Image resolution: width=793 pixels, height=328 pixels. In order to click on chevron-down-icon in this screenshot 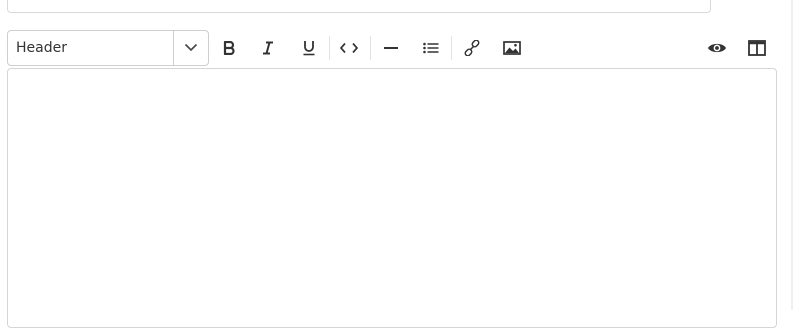, I will do `click(191, 48)`.